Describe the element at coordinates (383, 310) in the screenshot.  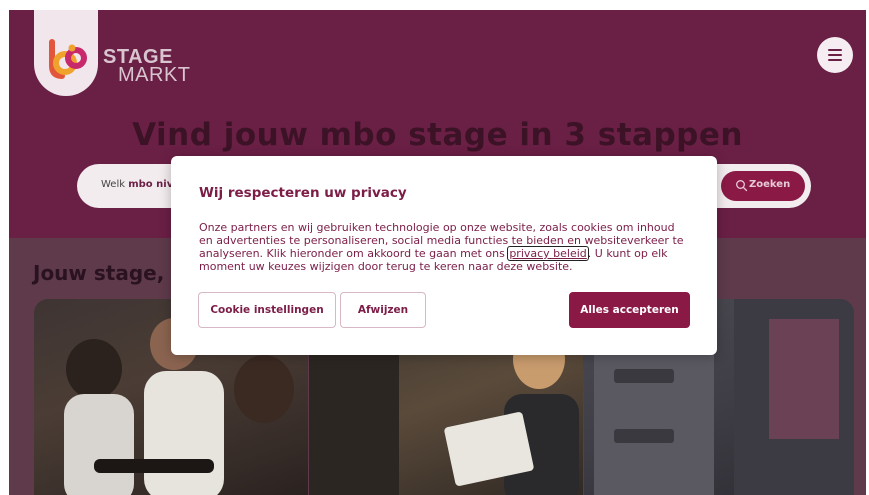
I see `reject-button: Afwijzen` at that location.